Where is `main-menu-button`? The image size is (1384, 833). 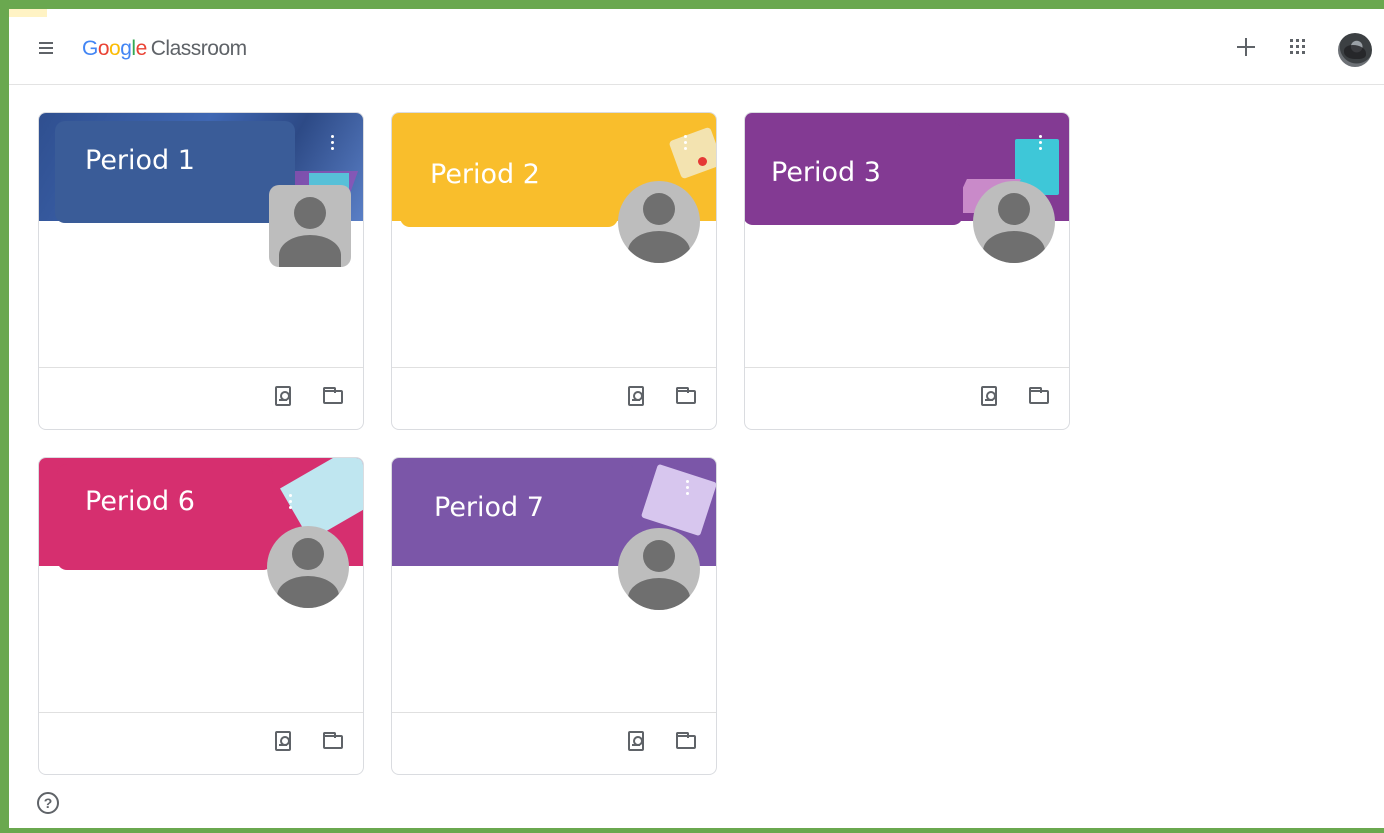 main-menu-button is located at coordinates (47, 47).